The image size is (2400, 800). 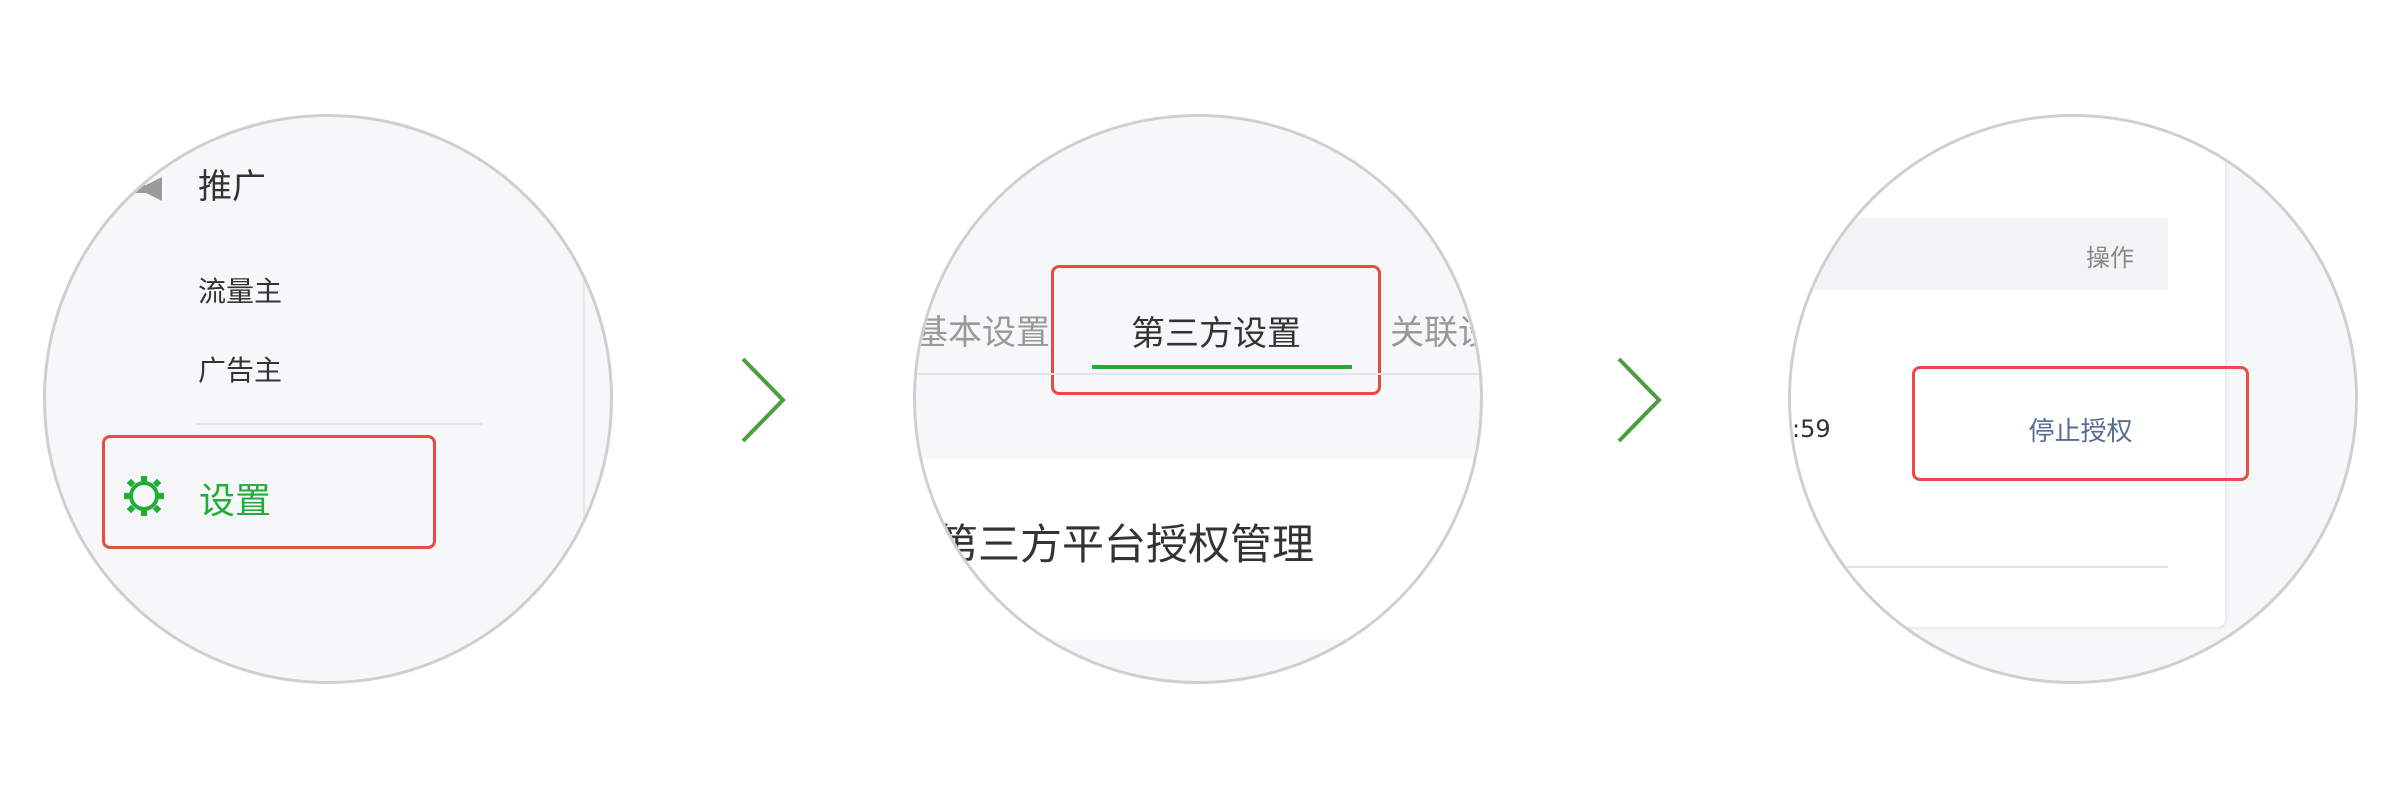 I want to click on nav-item-settings: 设置, so click(x=269, y=492).